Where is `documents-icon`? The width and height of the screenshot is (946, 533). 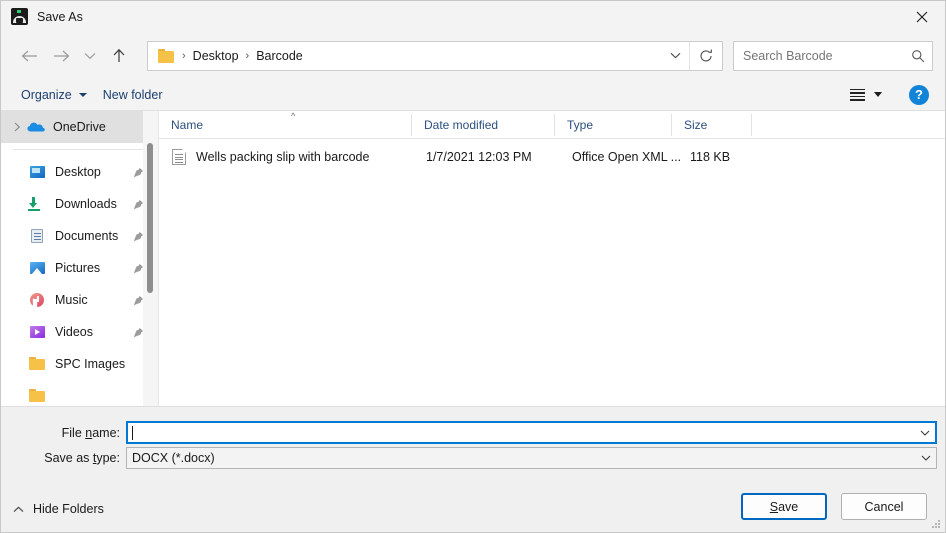
documents-icon is located at coordinates (38, 236).